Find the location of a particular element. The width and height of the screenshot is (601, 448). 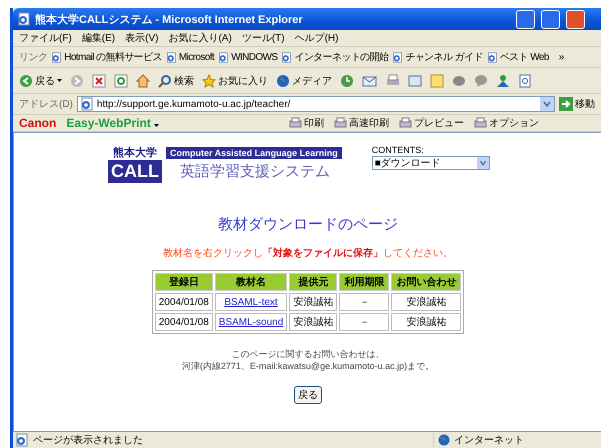

contact-text: 河津(内線2771、E-mail:kawatsu@ge.kumamoto-u.ac.jp)まで。 is located at coordinates (308, 366).